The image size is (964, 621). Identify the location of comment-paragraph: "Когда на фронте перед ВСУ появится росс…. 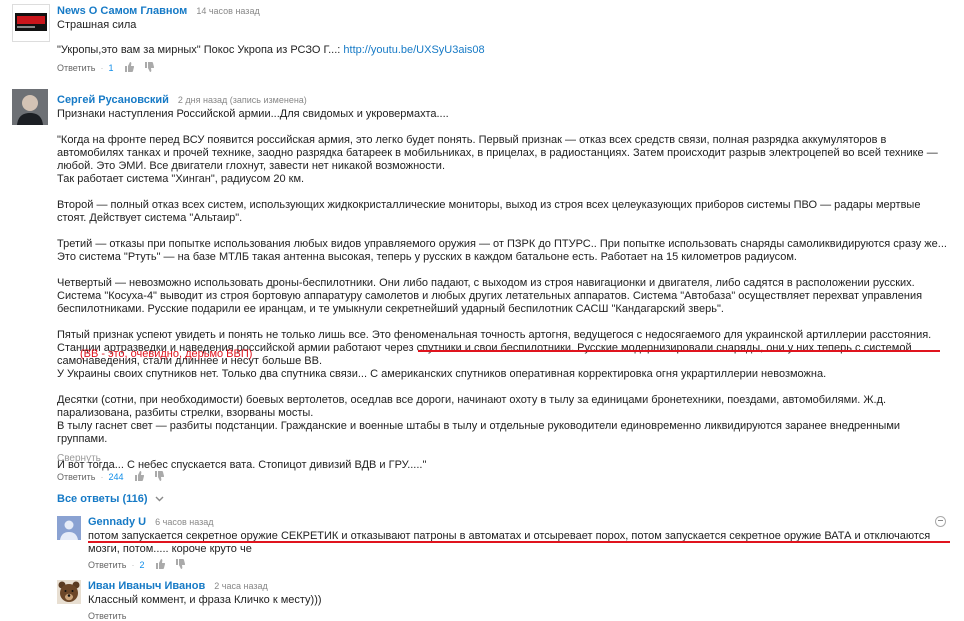
(497, 153).